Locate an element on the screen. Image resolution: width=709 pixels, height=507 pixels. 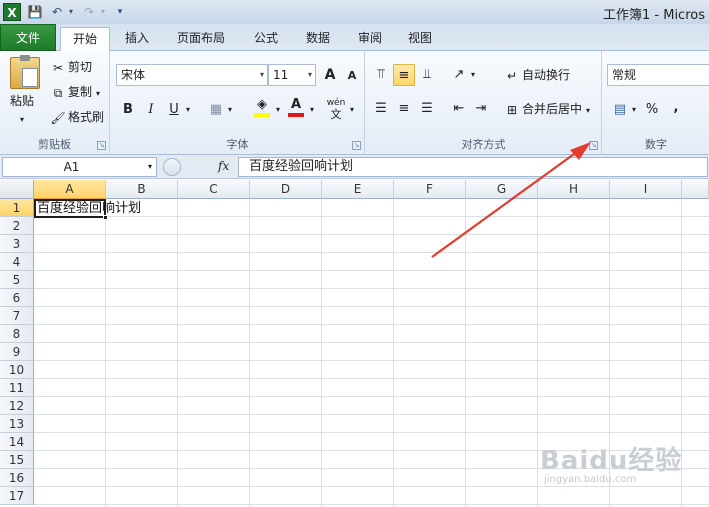
insert-function-button: fx is located at coordinates (223, 166).